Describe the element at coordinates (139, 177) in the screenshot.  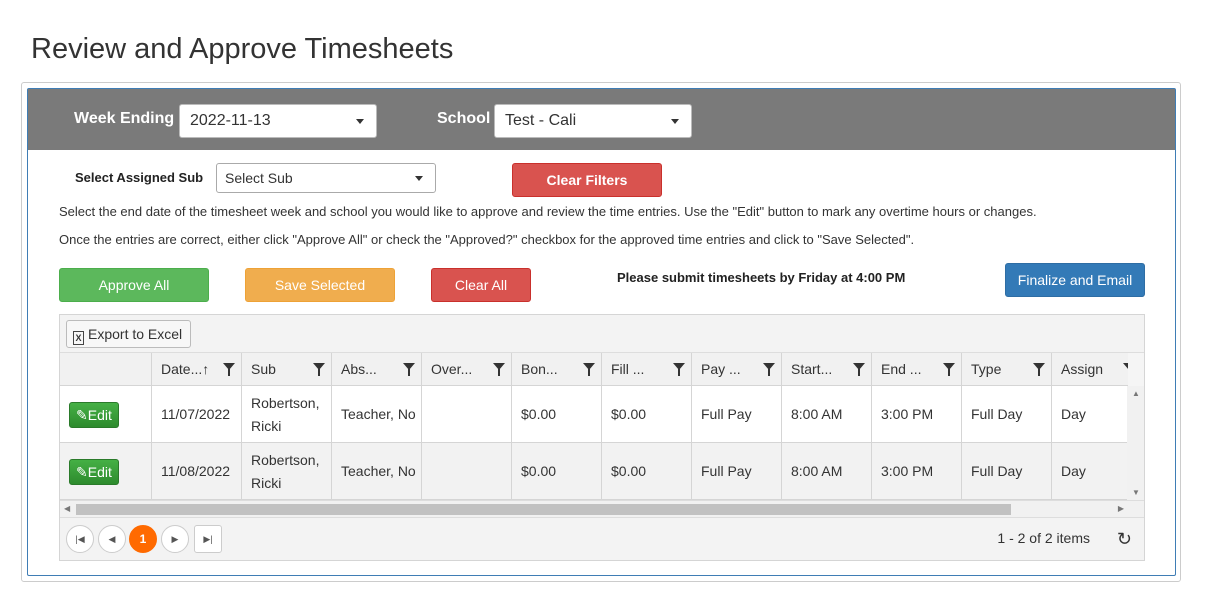
I see `assigned-sub-label: Select Assigned Sub` at that location.